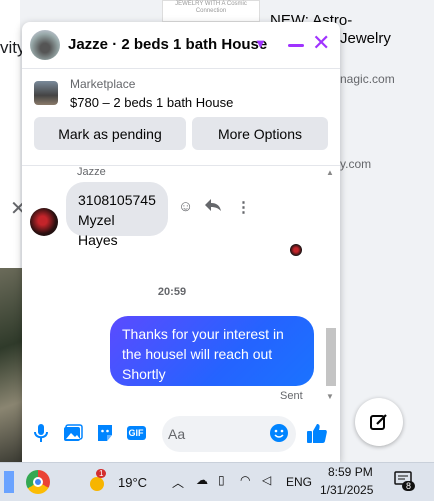 The height and width of the screenshot is (501, 434). I want to click on device-icon: ▯, so click(221, 480).